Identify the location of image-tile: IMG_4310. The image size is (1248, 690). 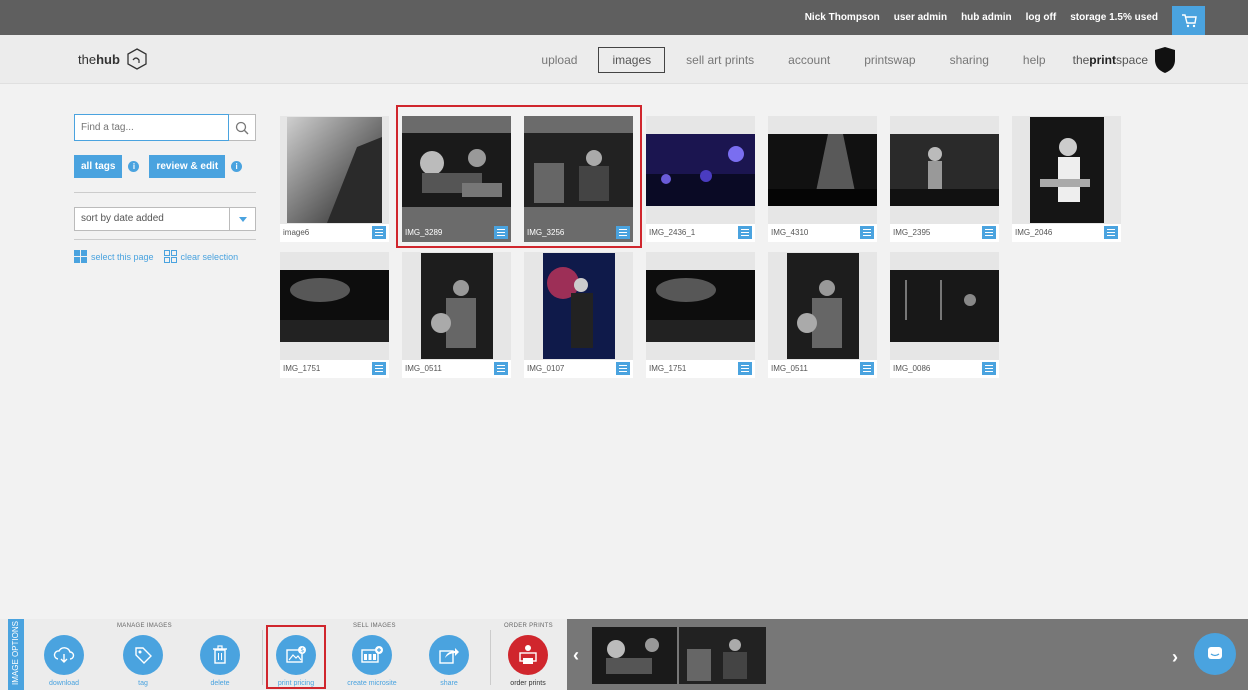
(822, 179).